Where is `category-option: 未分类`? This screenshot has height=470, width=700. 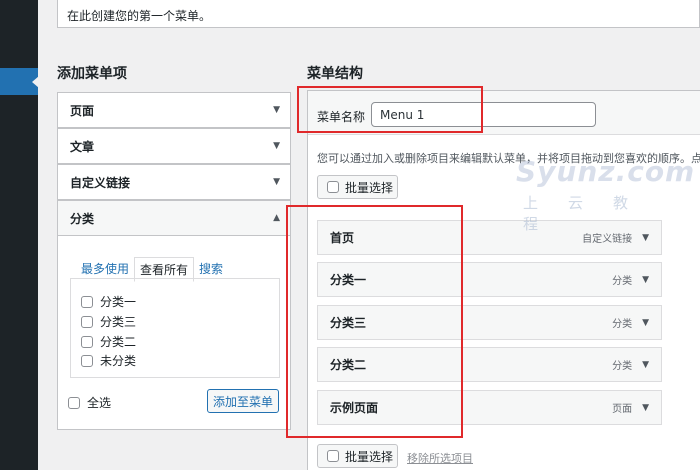 category-option: 未分类 is located at coordinates (108, 360).